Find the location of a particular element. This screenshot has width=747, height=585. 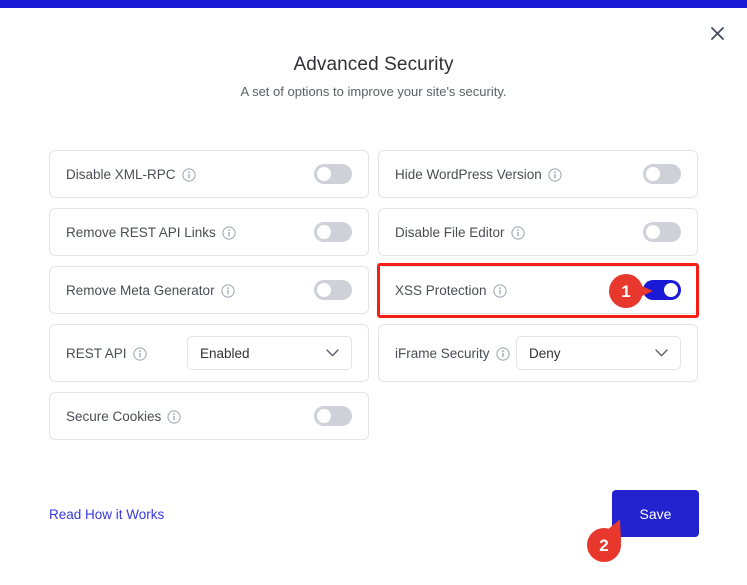

hide-wordpress-version-toggle is located at coordinates (662, 174).